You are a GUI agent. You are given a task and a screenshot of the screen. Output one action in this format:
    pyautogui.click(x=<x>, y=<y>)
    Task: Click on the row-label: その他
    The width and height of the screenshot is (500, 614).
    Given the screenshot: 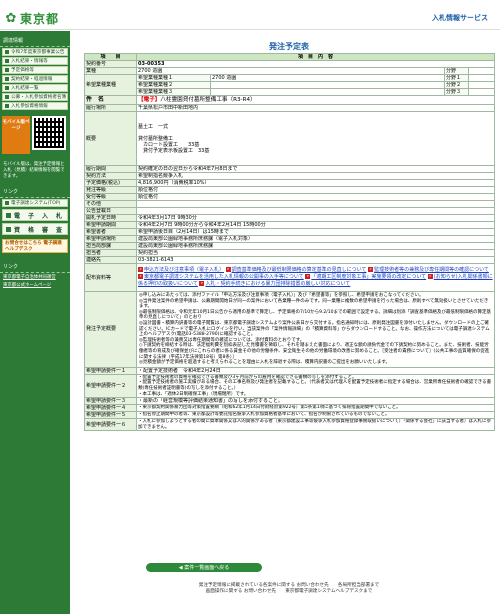 What is the action you would take?
    pyautogui.click(x=110, y=204)
    